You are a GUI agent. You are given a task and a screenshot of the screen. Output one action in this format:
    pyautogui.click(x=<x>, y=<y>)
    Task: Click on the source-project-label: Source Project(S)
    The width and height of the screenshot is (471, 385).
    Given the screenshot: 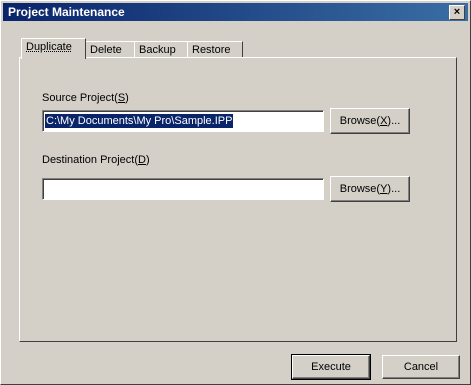 What is the action you would take?
    pyautogui.click(x=85, y=98)
    